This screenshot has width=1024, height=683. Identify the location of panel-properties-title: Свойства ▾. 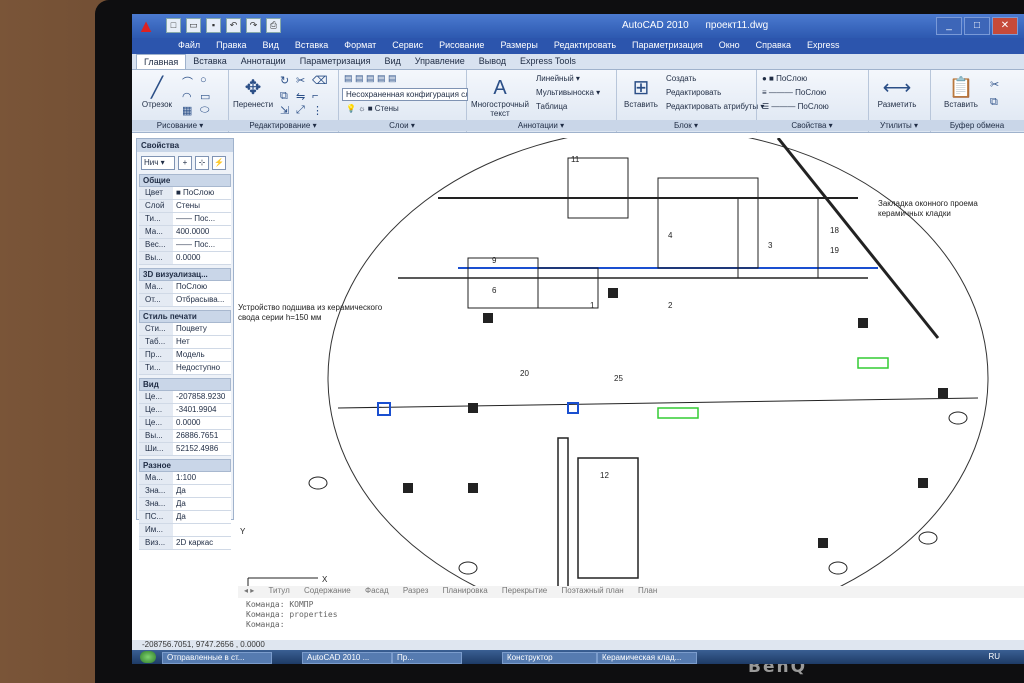
(812, 125).